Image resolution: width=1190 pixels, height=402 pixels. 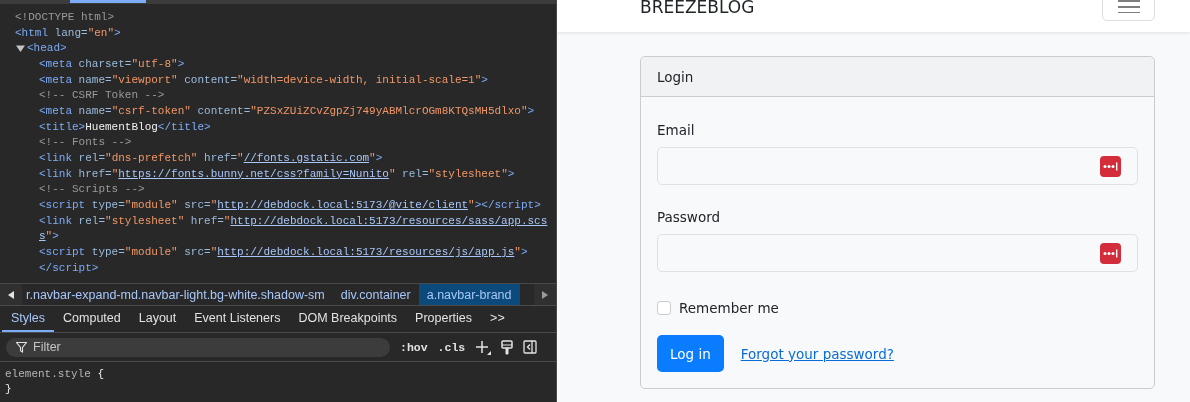 What do you see at coordinates (483, 347) in the screenshot?
I see `add-rule-icon` at bounding box center [483, 347].